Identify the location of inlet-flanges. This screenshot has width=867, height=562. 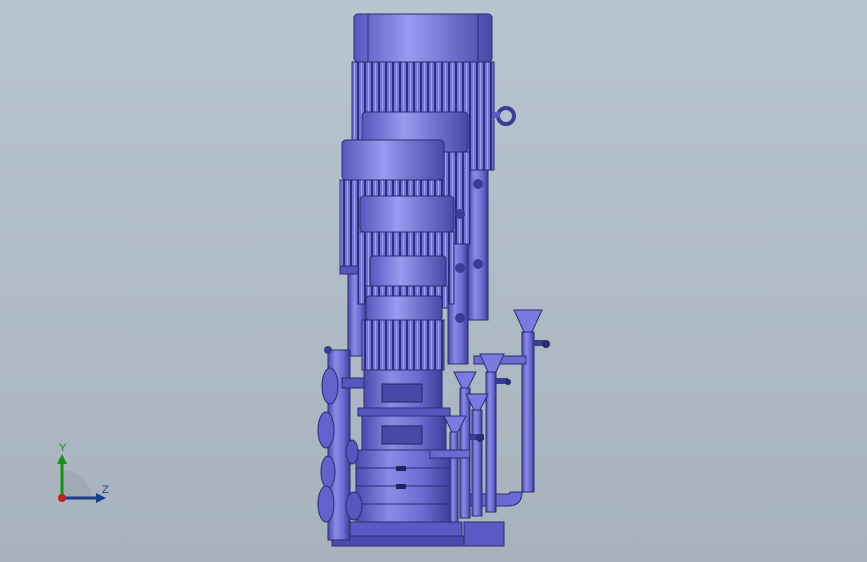
(341, 443).